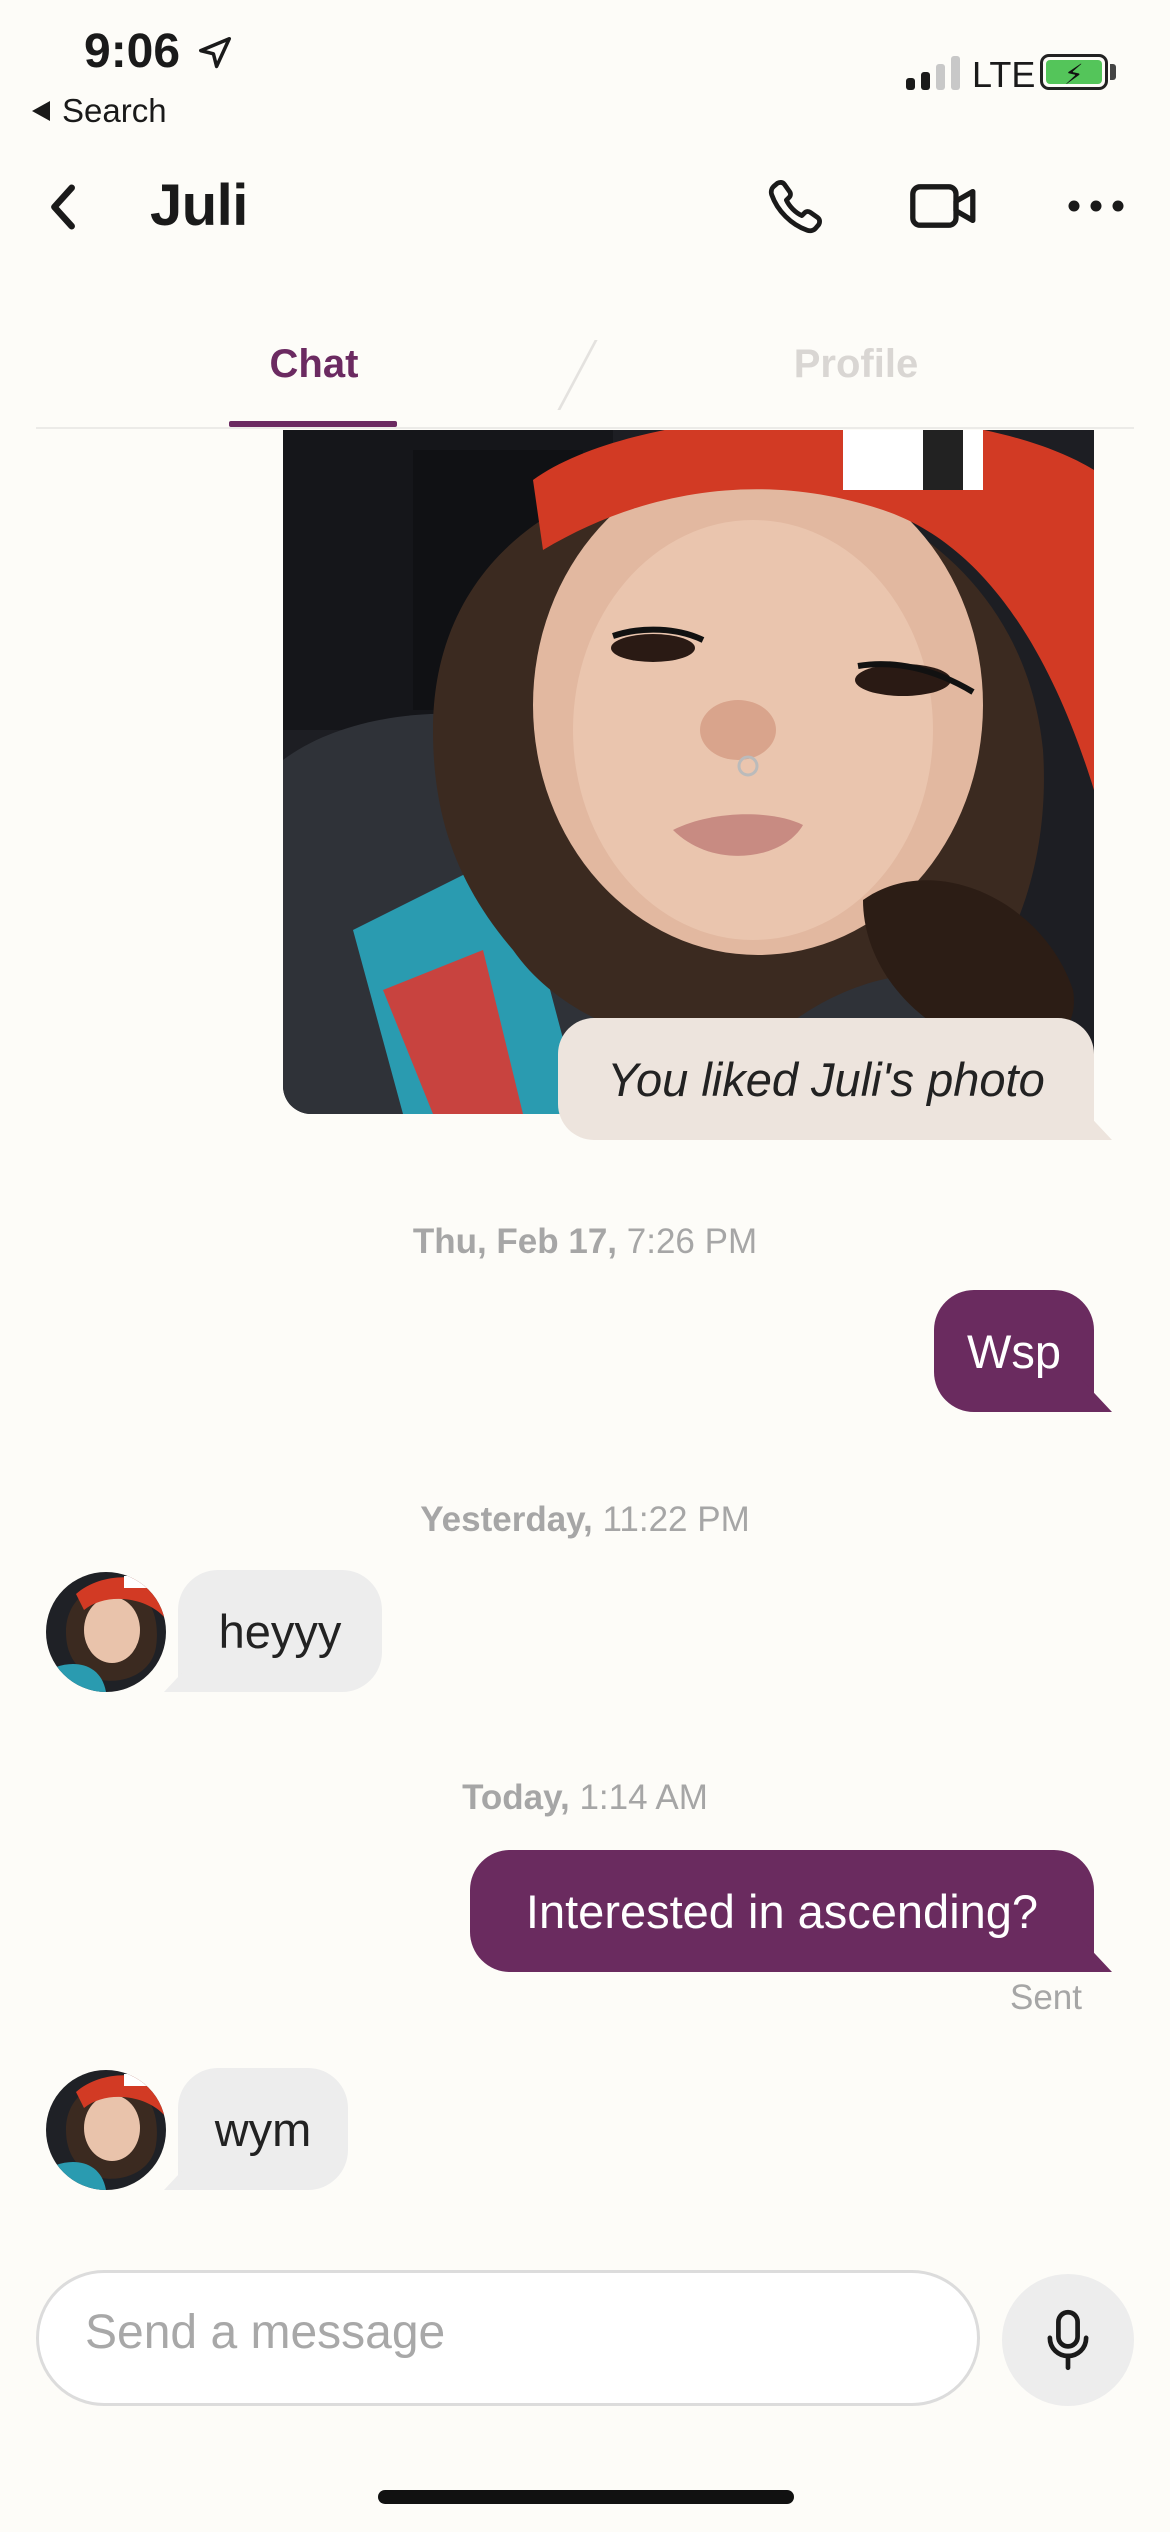  Describe the element at coordinates (1074, 72) in the screenshot. I see `battery-icon: ⚡` at that location.